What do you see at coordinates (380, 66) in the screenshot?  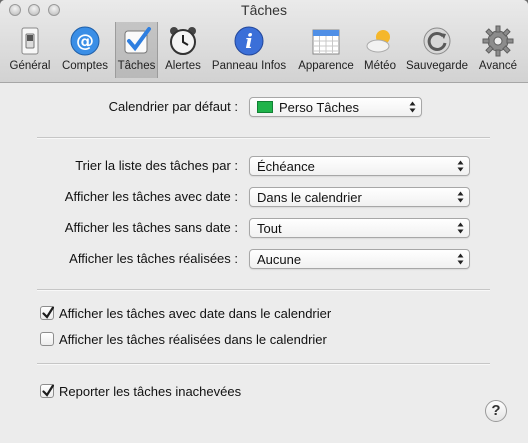 I see `tab-meteo-label: Météo` at bounding box center [380, 66].